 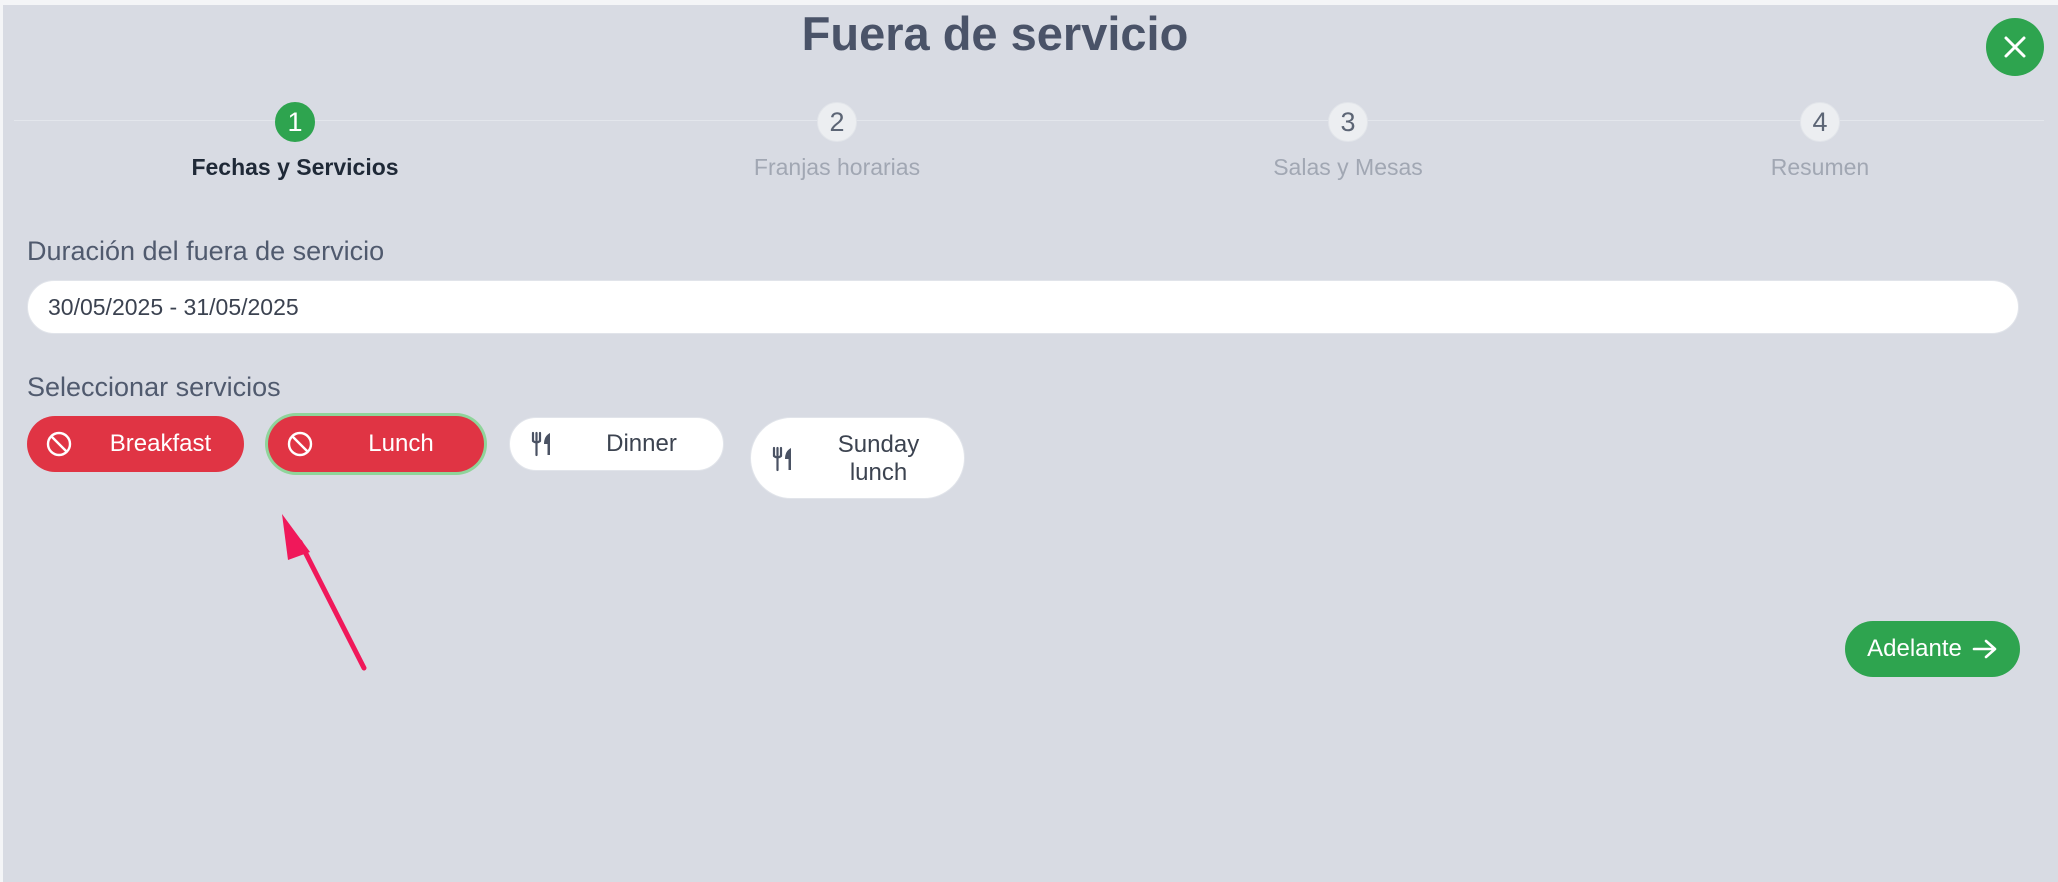 What do you see at coordinates (154, 387) in the screenshot?
I see `services-label: Seleccionar servicios` at bounding box center [154, 387].